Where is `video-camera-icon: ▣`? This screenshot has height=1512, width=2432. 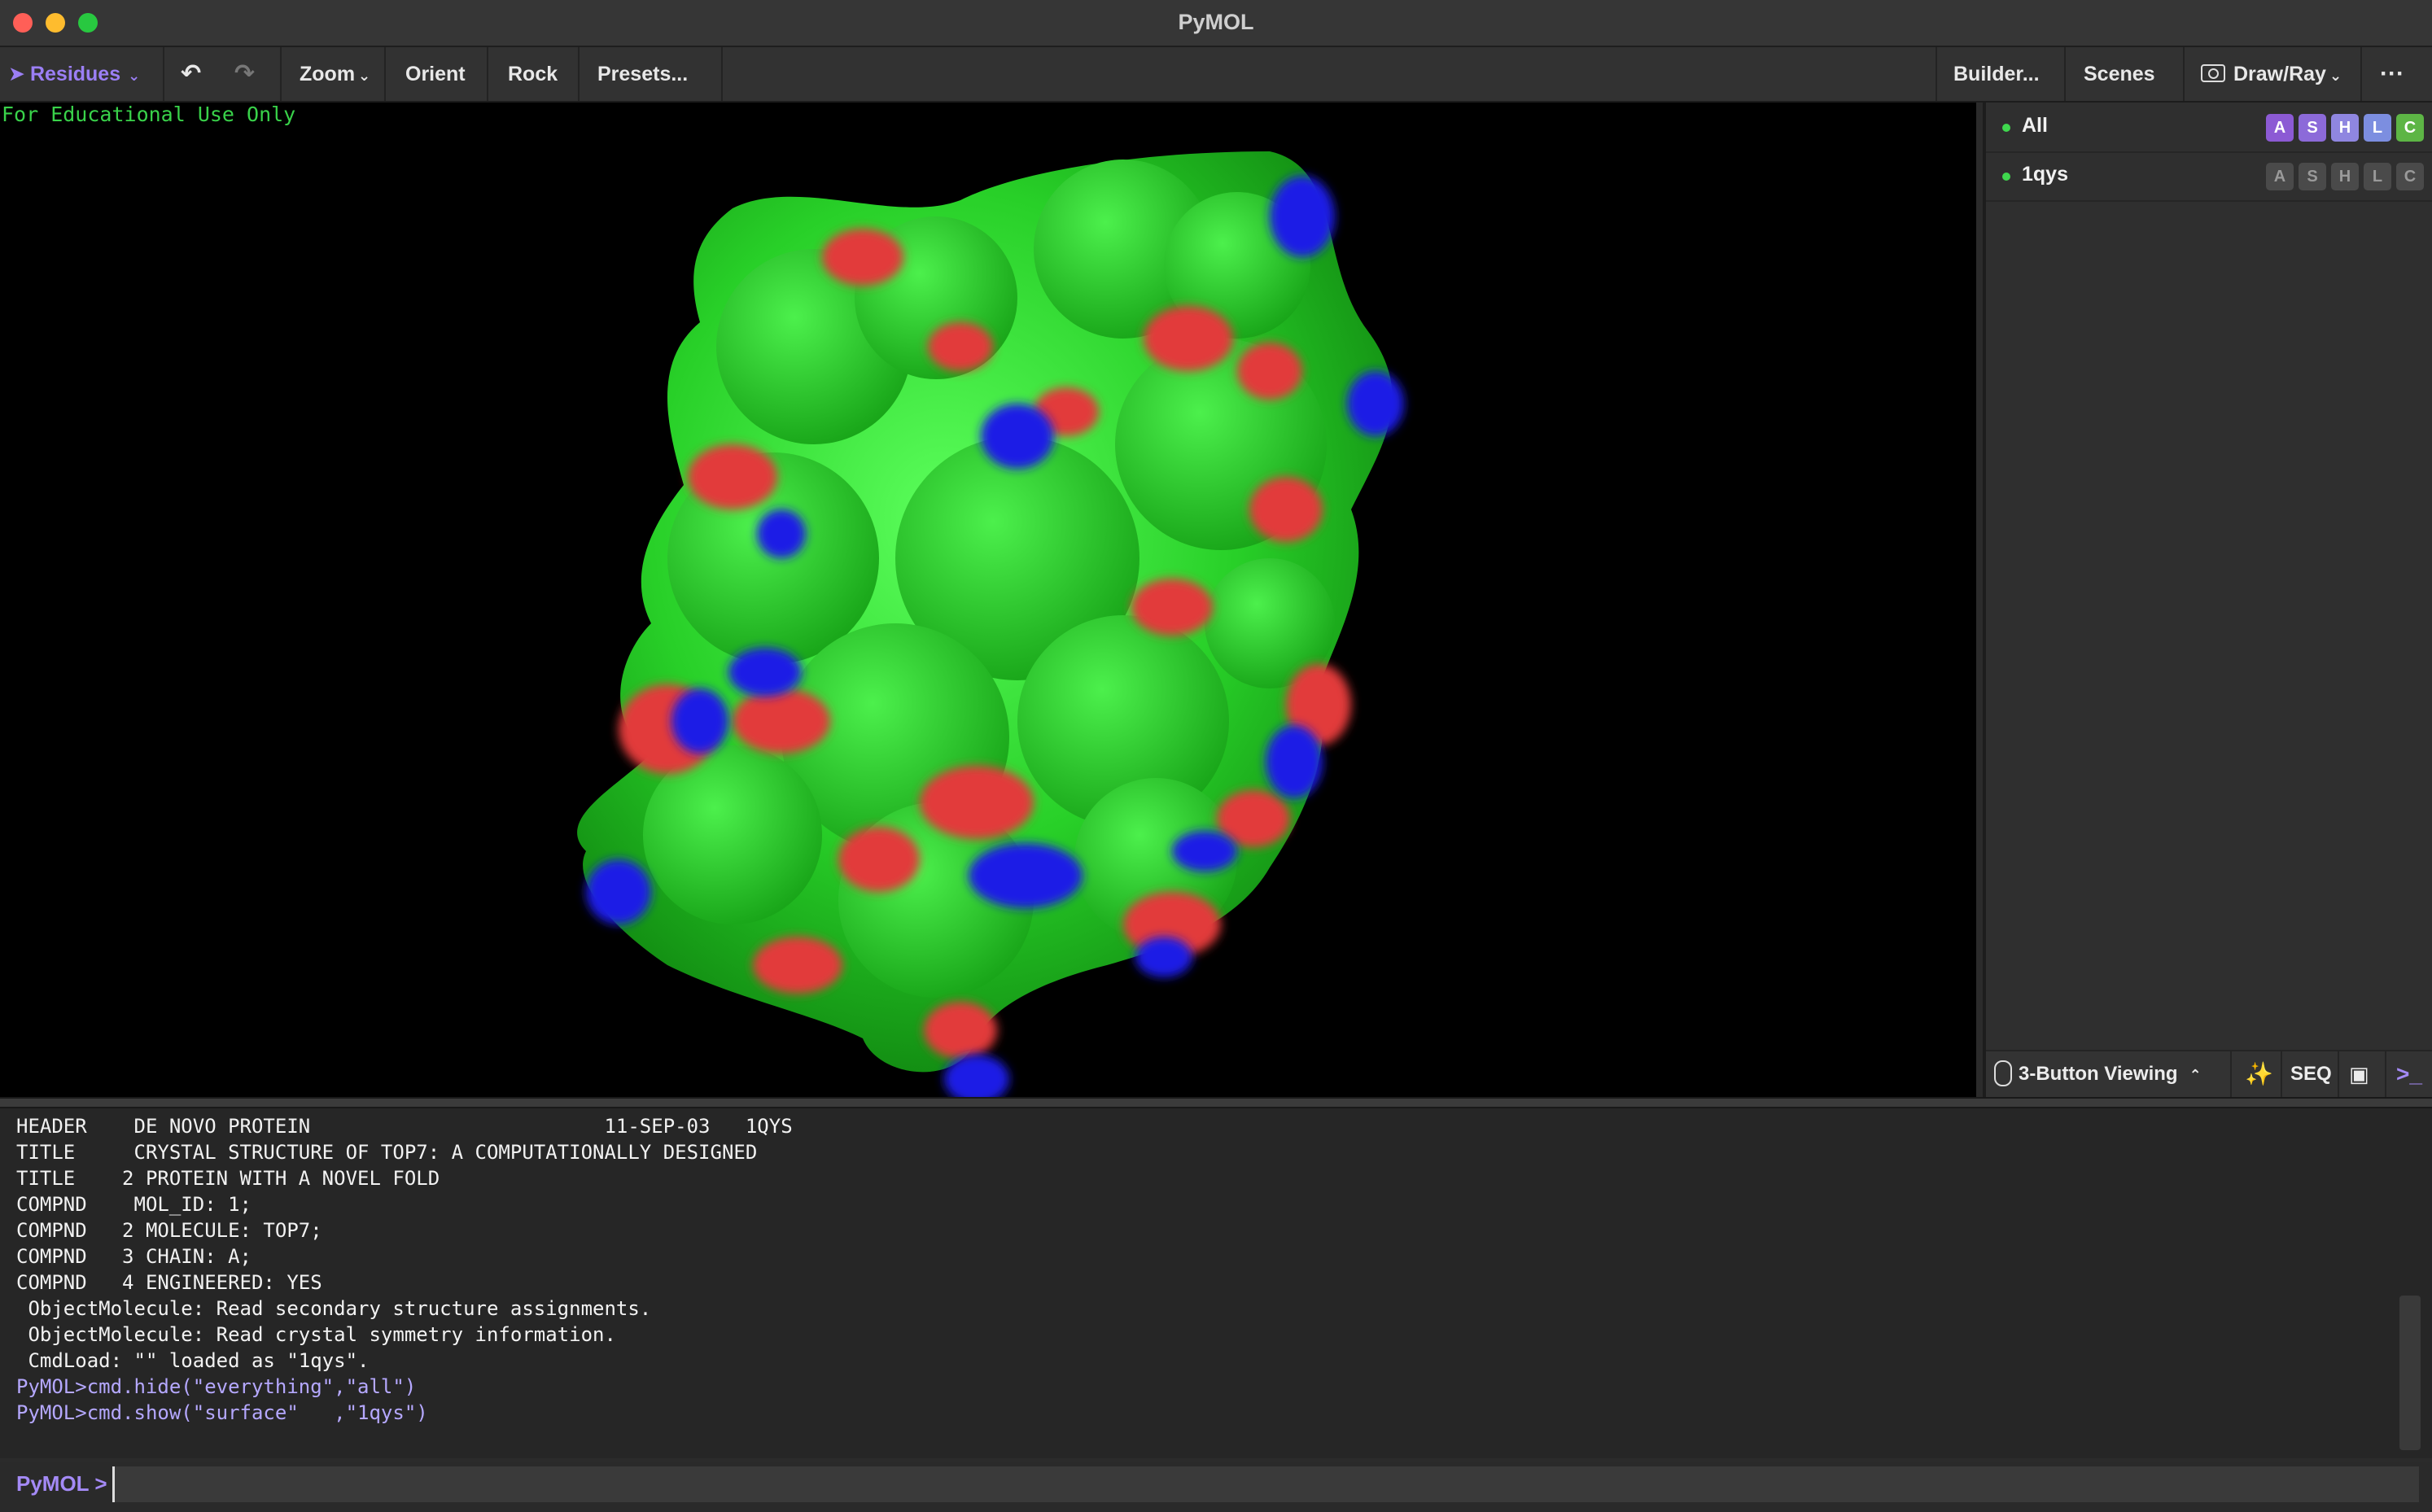 video-camera-icon: ▣ is located at coordinates (2359, 1074).